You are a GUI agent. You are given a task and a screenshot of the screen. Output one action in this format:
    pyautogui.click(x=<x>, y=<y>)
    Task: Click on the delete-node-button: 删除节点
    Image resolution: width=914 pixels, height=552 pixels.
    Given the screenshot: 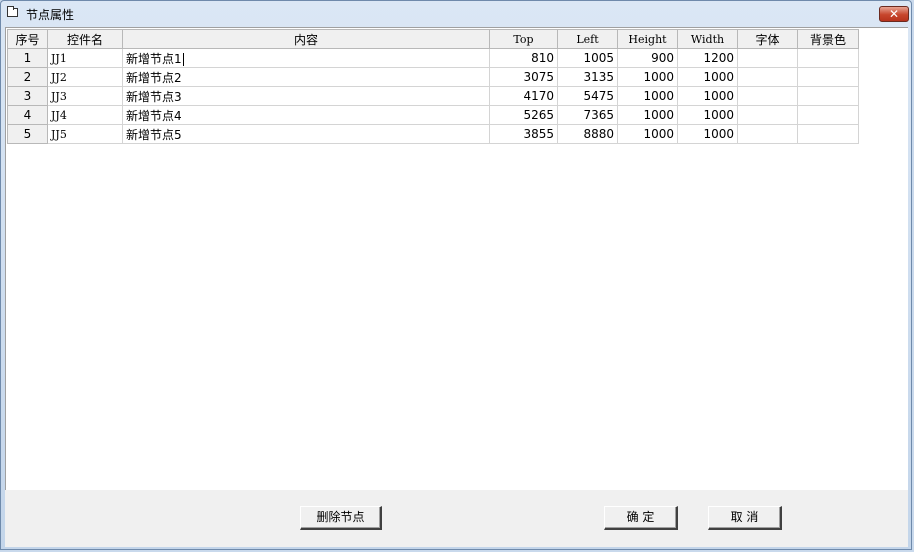 What is the action you would take?
    pyautogui.click(x=341, y=518)
    